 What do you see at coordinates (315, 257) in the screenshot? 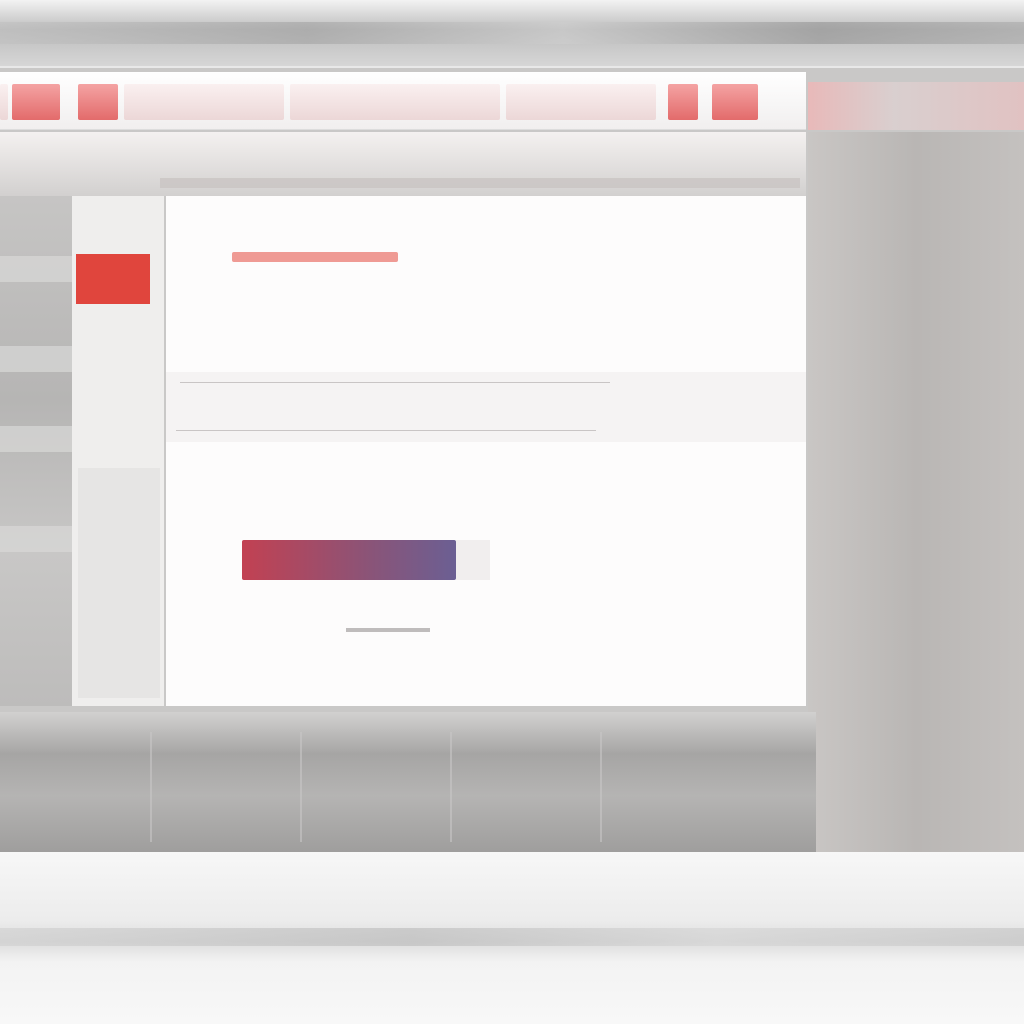
I see `brand-accent-bar` at bounding box center [315, 257].